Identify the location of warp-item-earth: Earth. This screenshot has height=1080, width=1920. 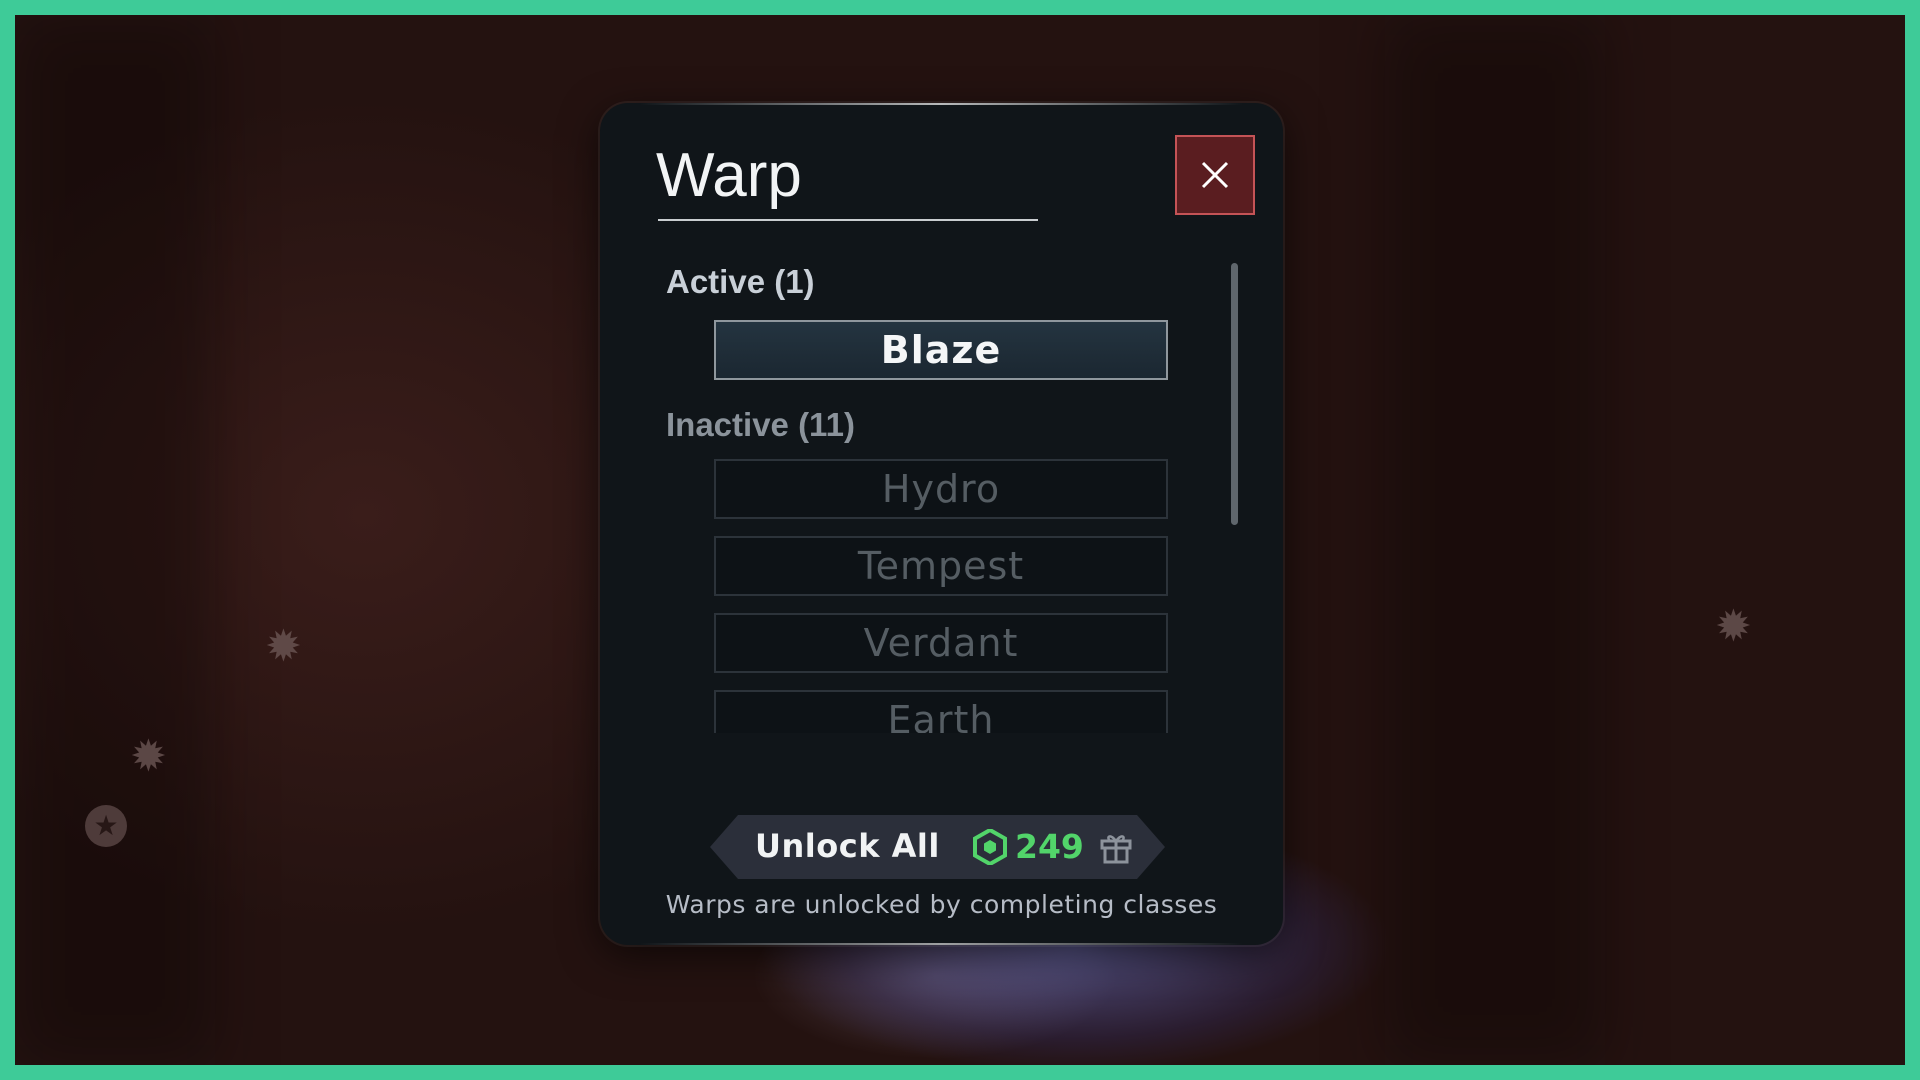
(941, 711).